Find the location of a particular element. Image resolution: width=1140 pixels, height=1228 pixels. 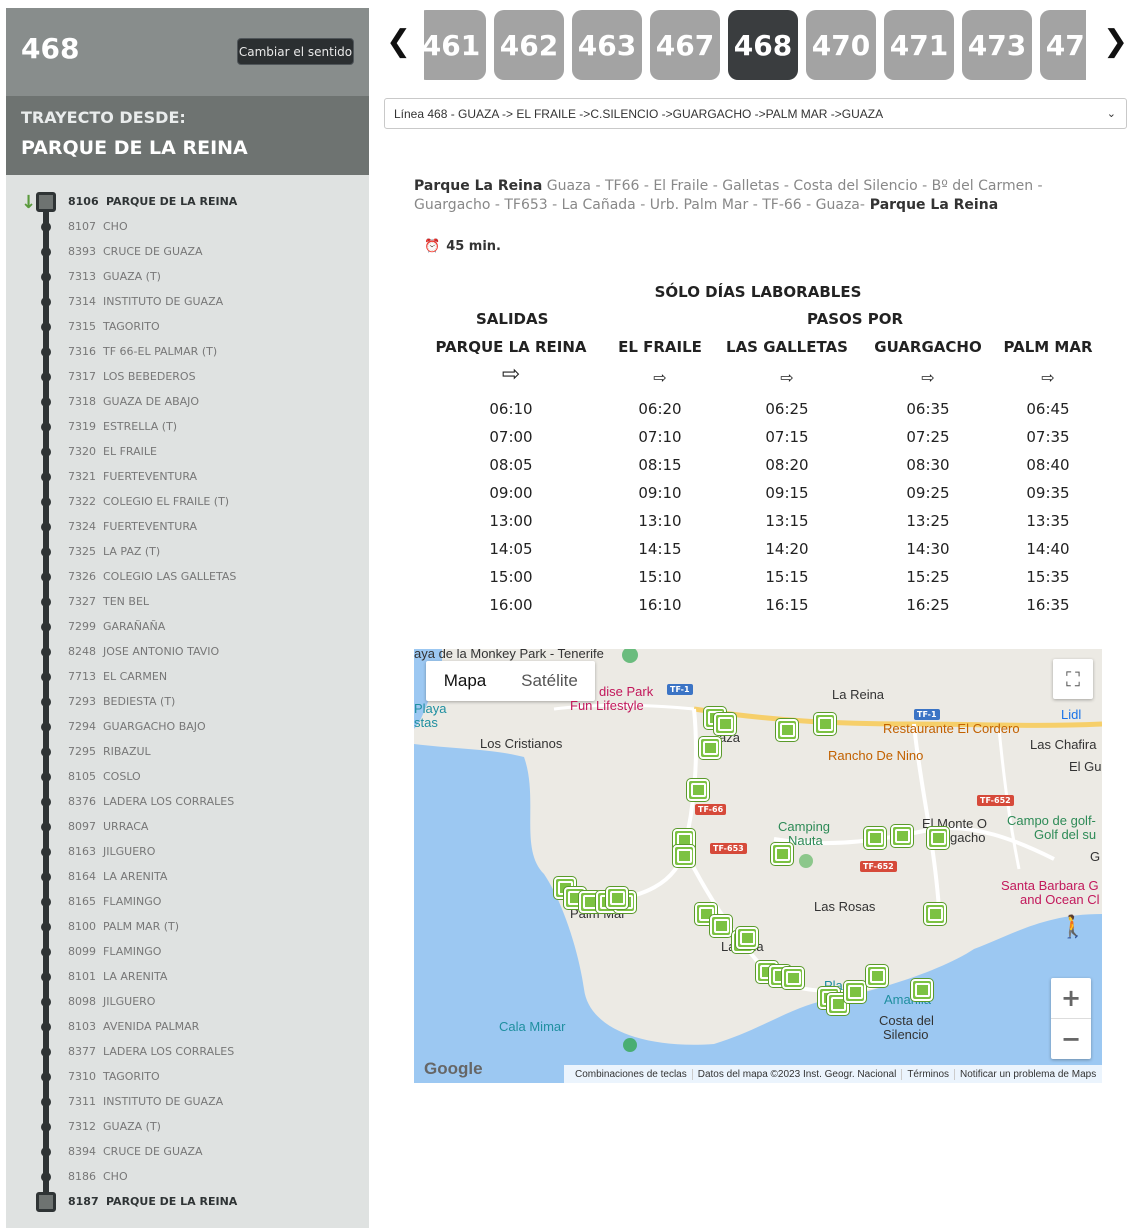

stop-item: 7299 GARAÑAÑA is located at coordinates (187, 627).